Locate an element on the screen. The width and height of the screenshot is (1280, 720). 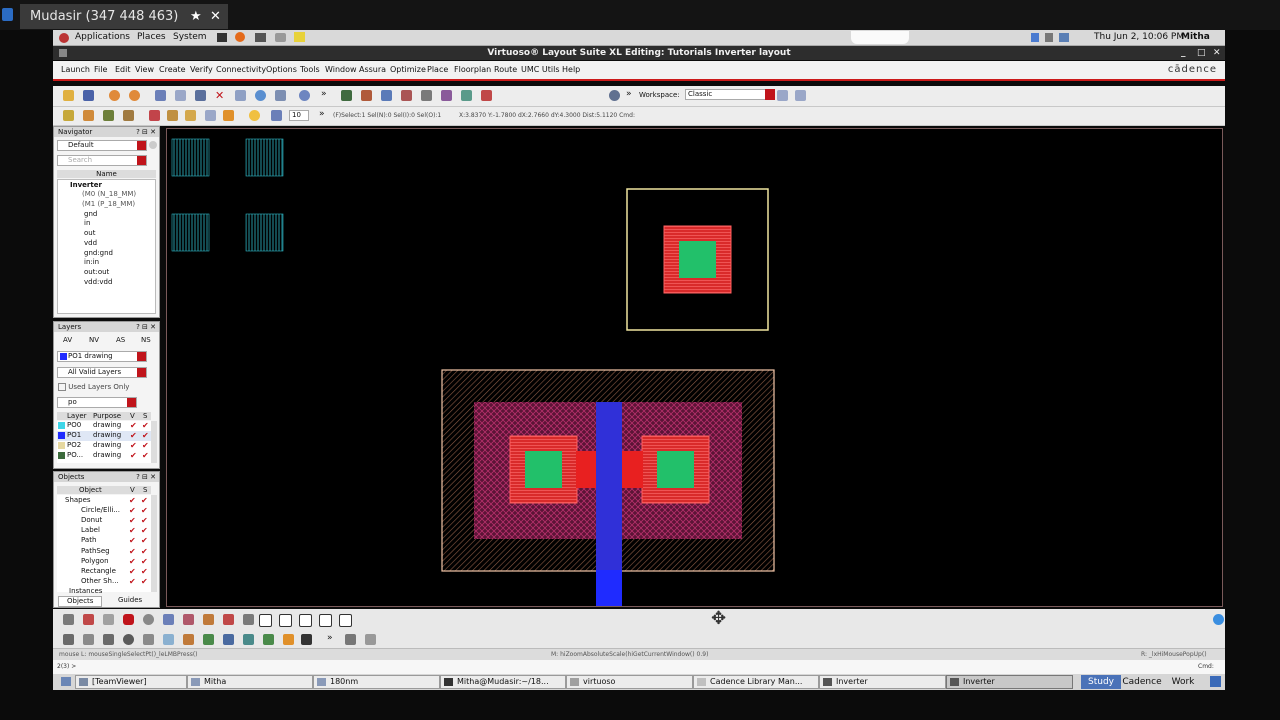
active-link is located at coordinates (586, 469).